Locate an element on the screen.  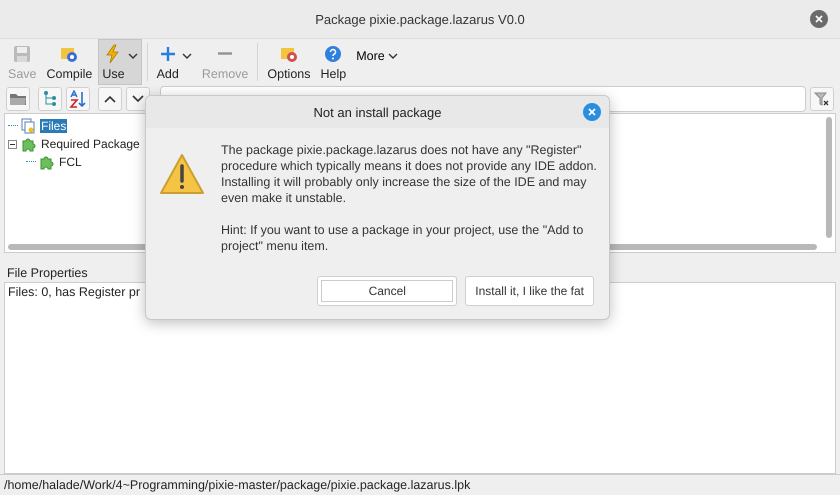
dialog-title: Not an install package is located at coordinates (378, 112).